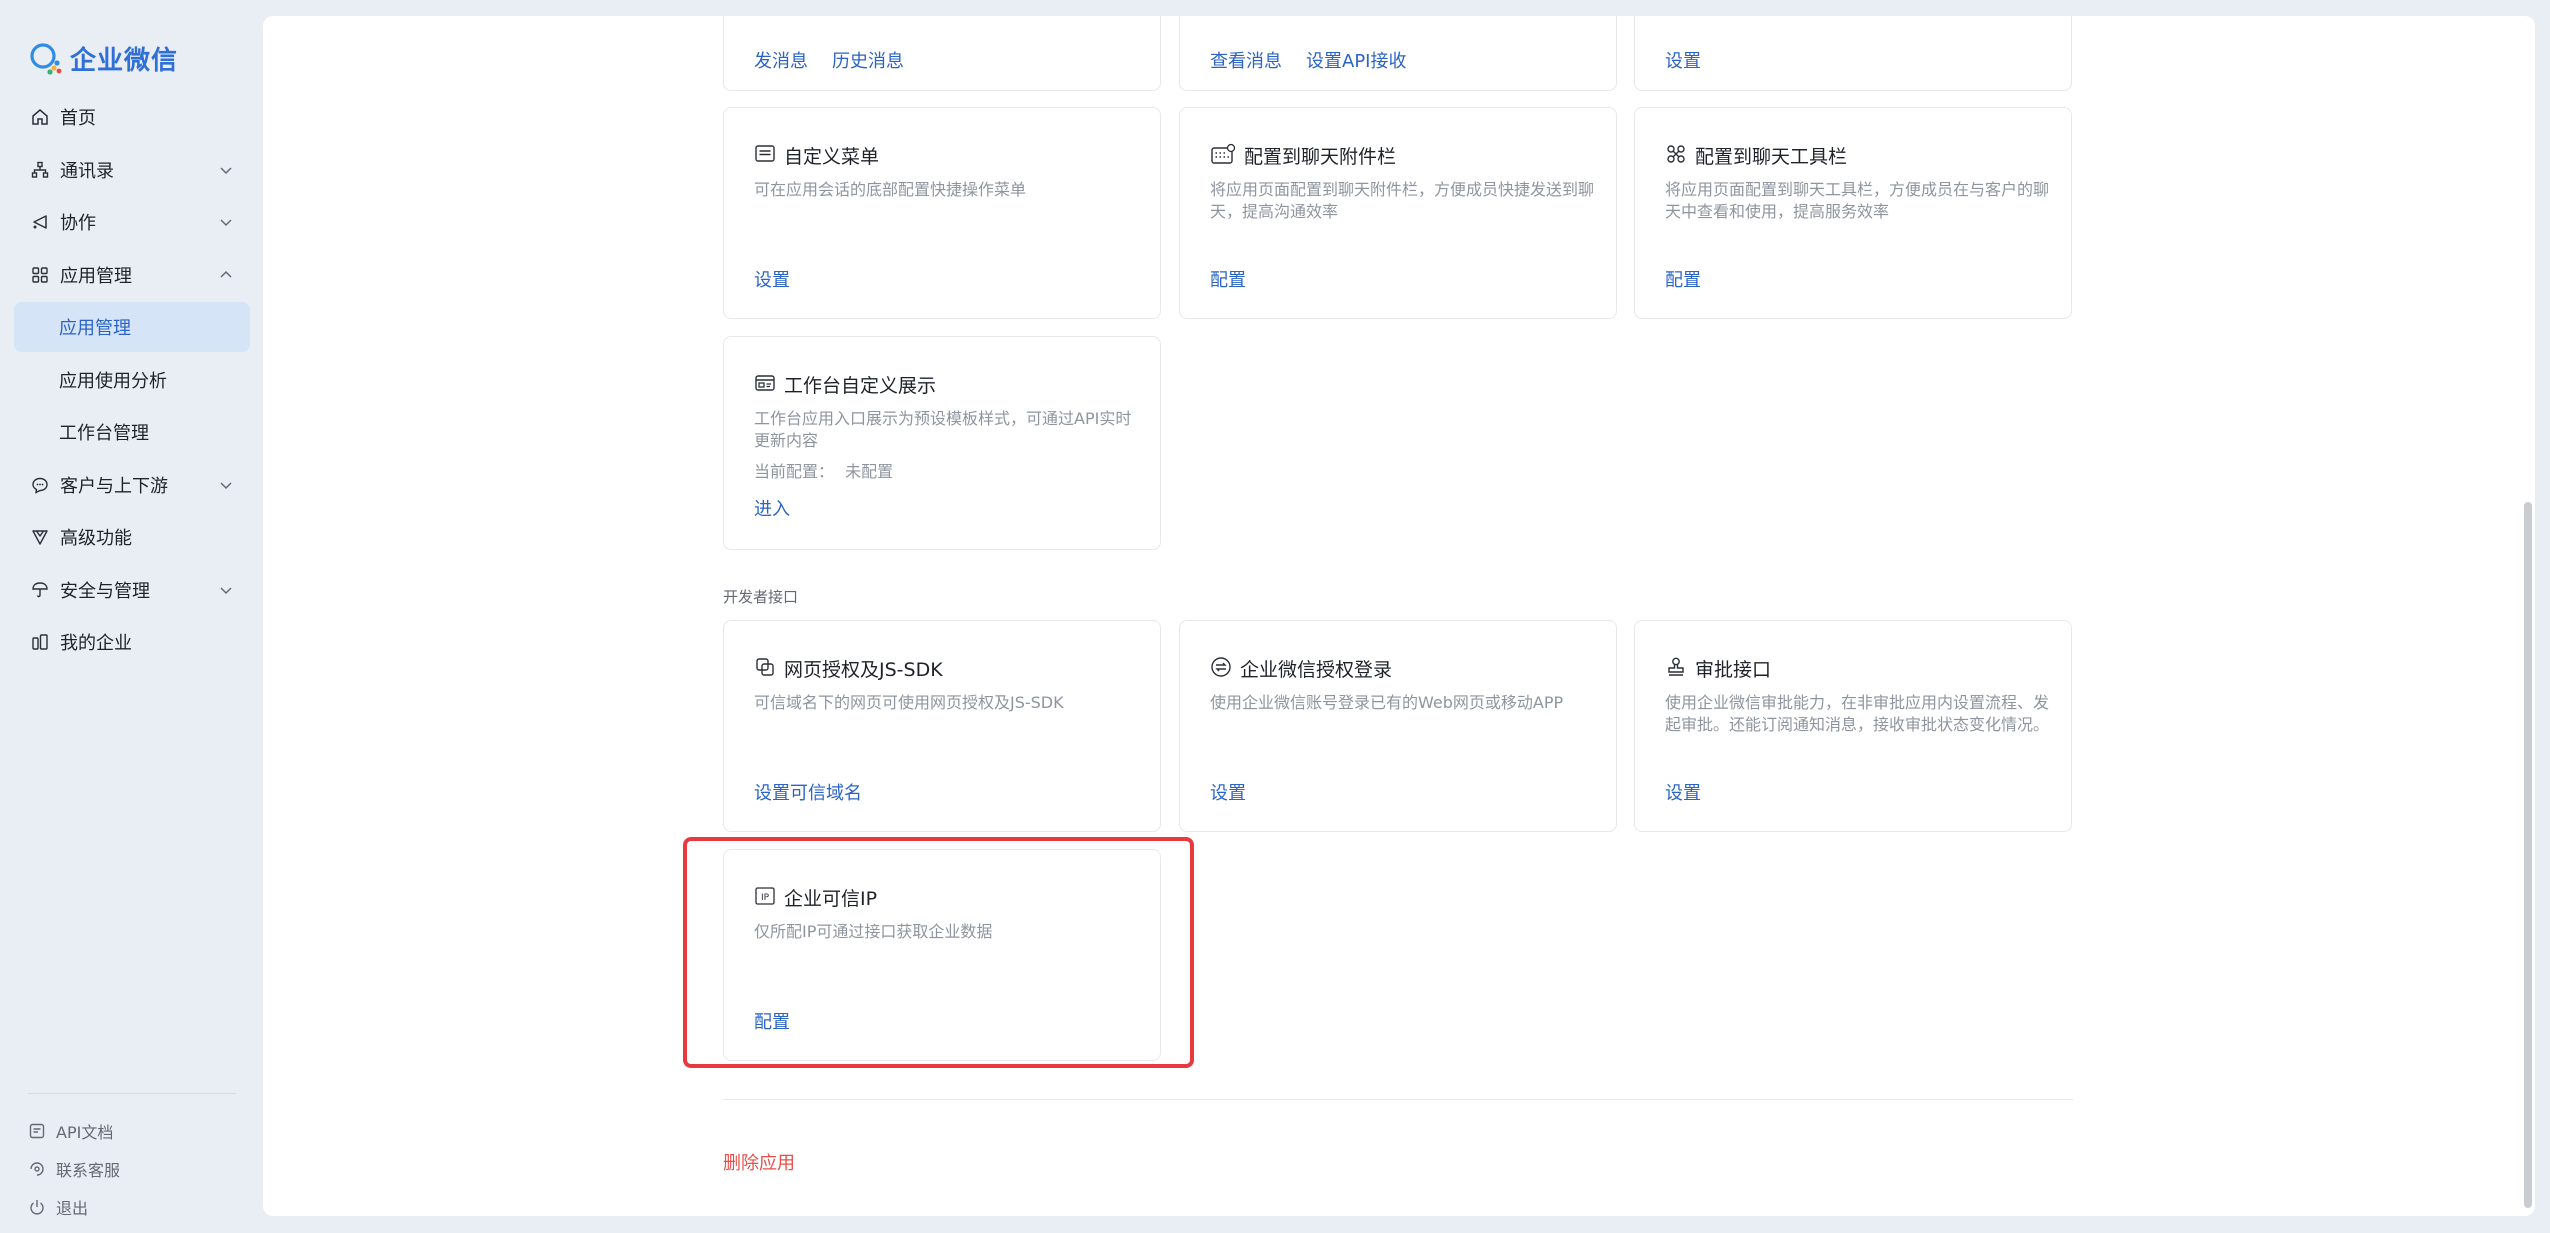  Describe the element at coordinates (1387, 702) in the screenshot. I see `card-desc: 使用企业微信账号登录已有的Web网页或移动APP` at that location.